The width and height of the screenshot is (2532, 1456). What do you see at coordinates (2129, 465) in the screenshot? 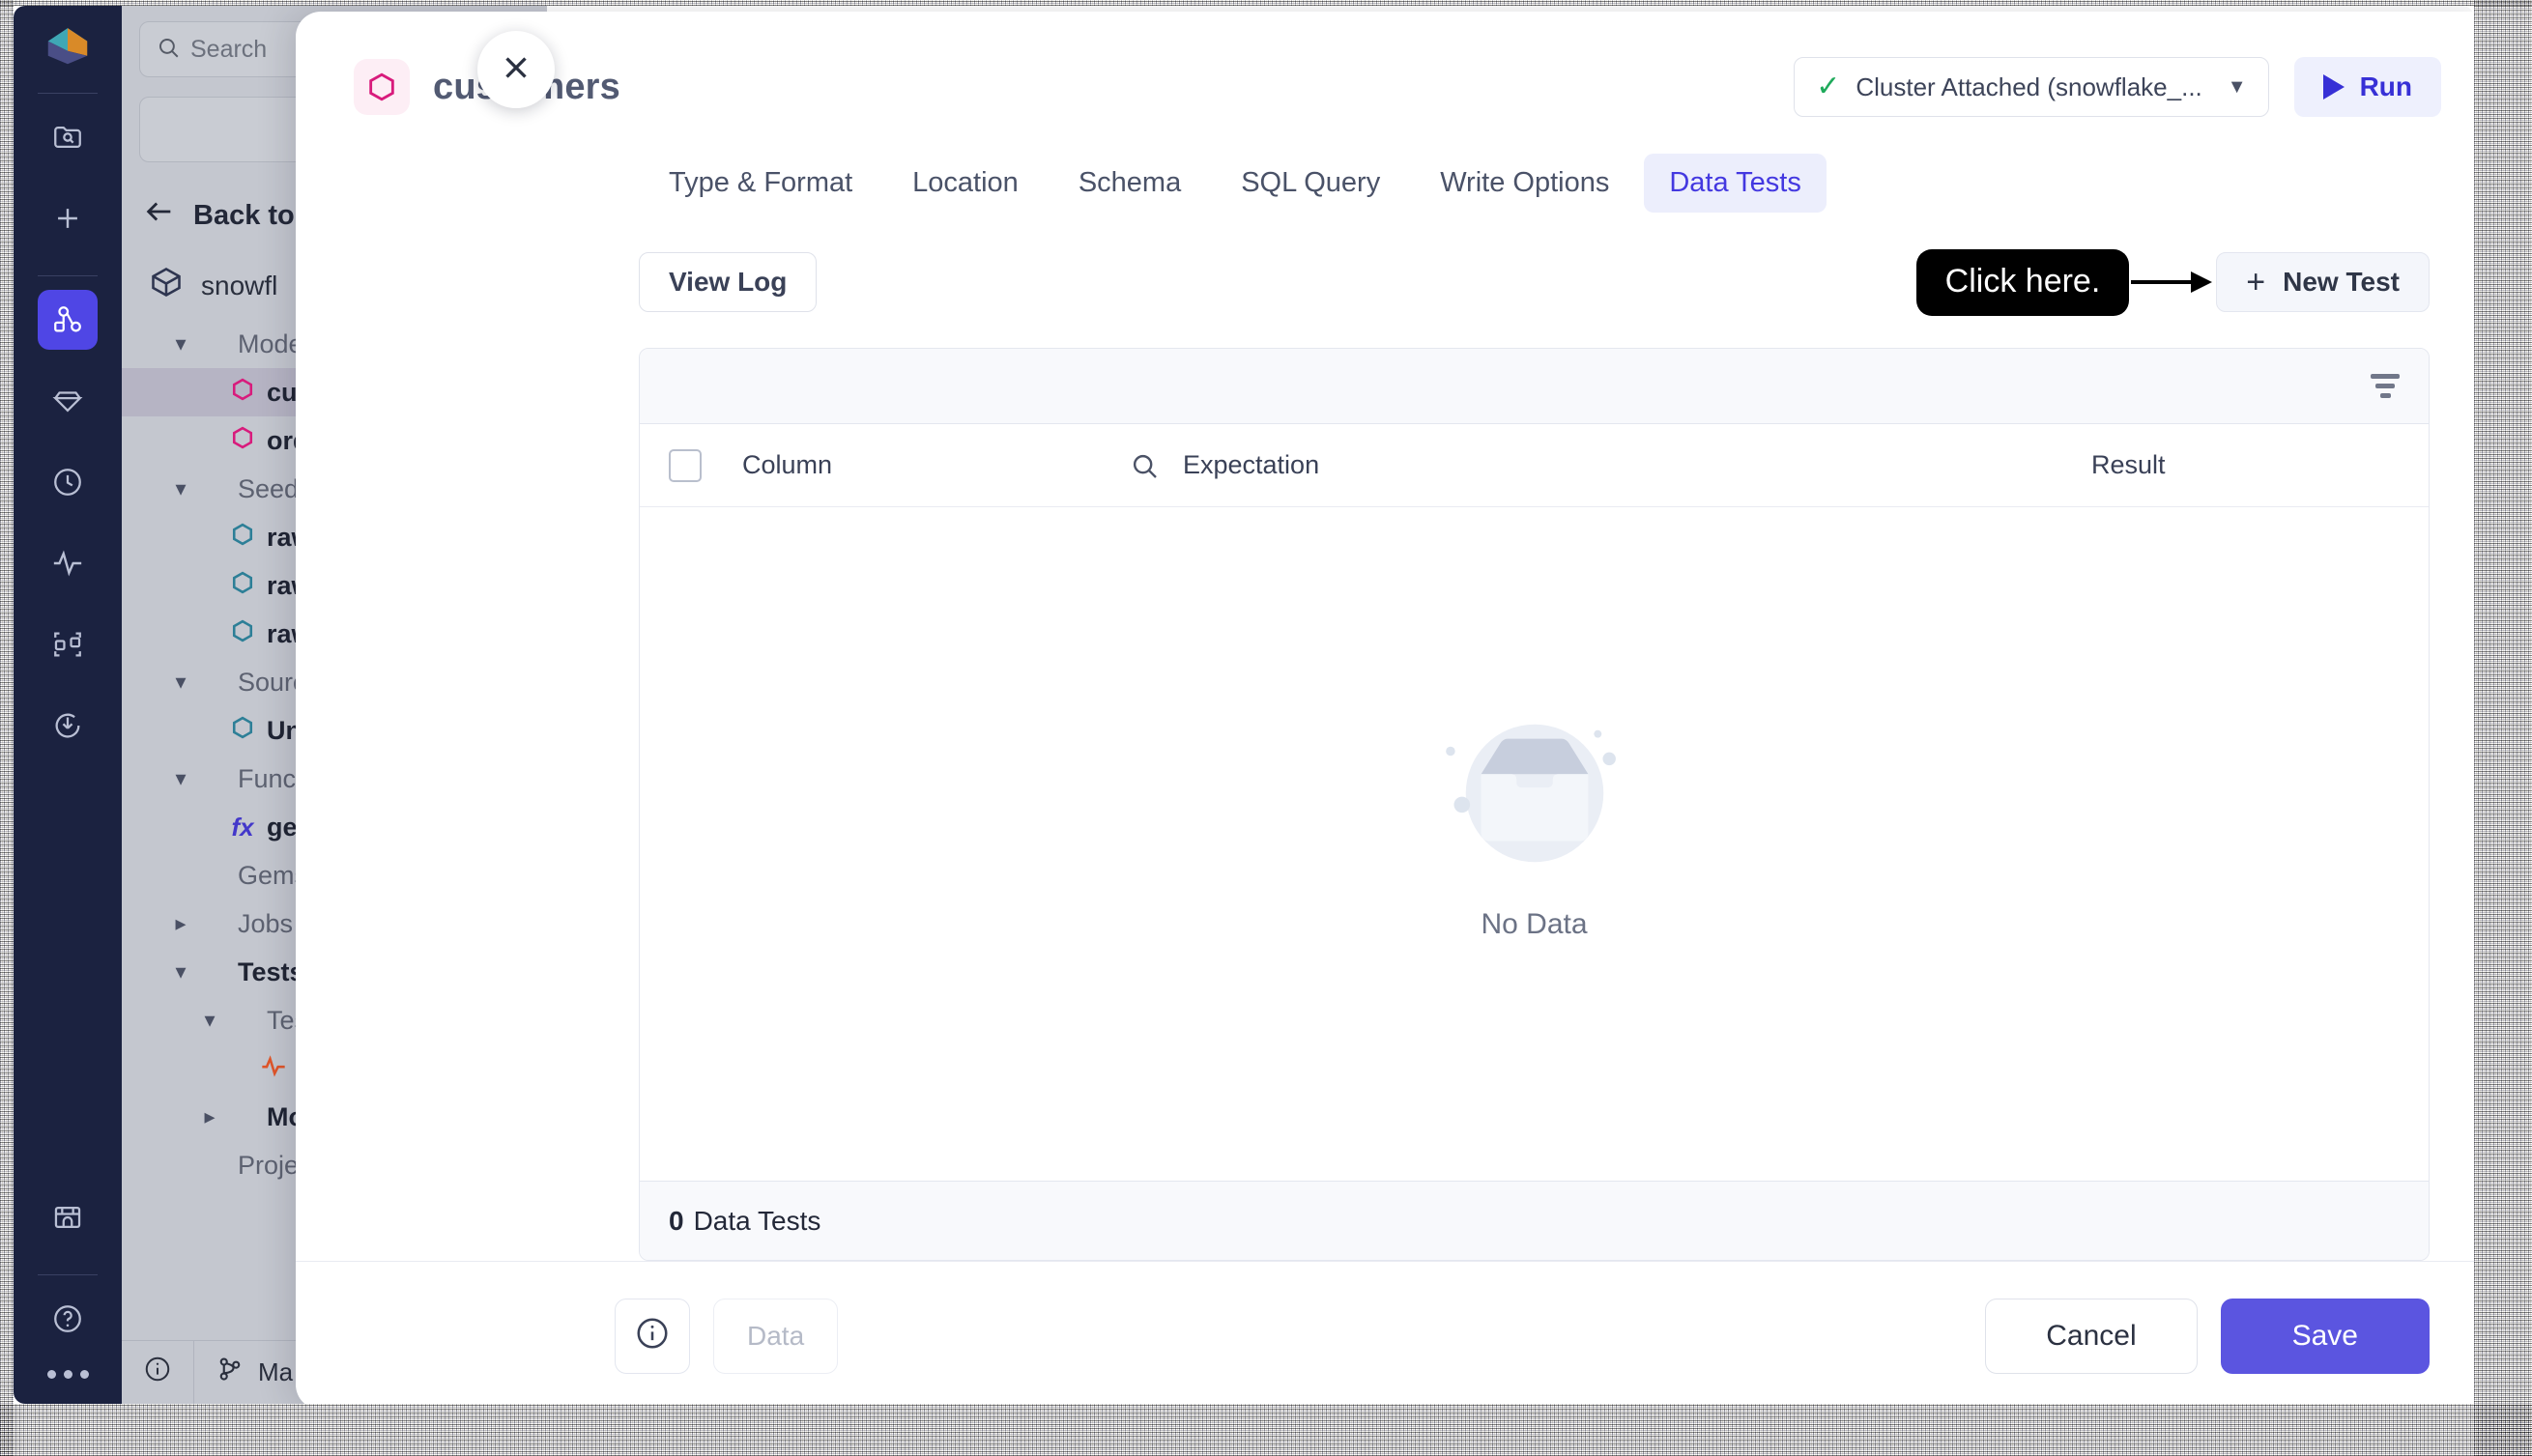
I see `column-header-result: Result` at bounding box center [2129, 465].